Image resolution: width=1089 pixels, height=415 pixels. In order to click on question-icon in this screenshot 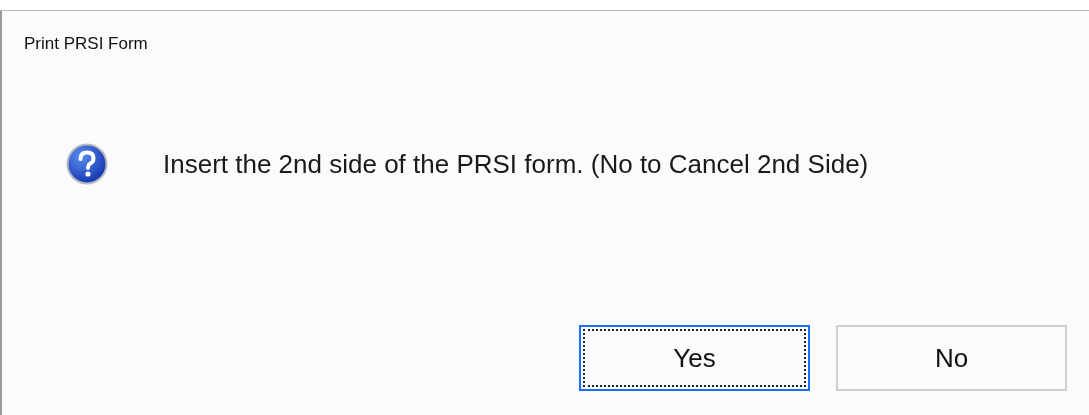, I will do `click(87, 164)`.